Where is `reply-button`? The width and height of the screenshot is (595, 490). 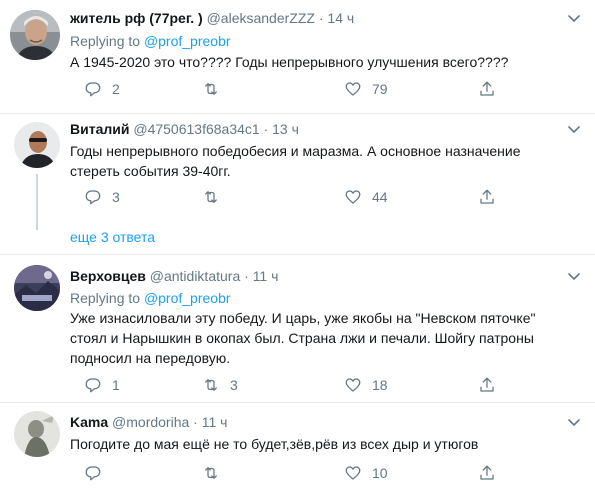 reply-button is located at coordinates (98, 473).